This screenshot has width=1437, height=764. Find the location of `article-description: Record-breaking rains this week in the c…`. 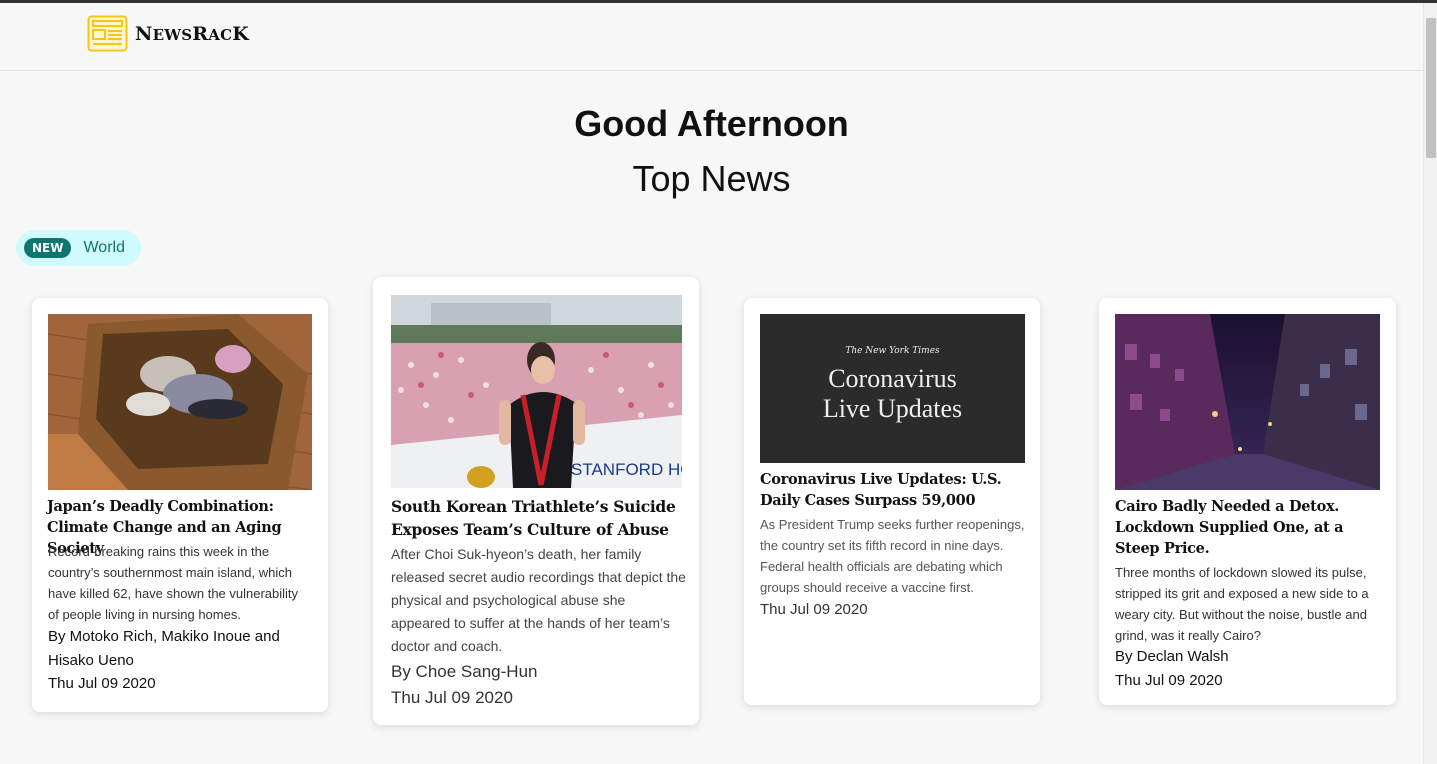

article-description: Record-breaking rains this week in the c… is located at coordinates (173, 583).